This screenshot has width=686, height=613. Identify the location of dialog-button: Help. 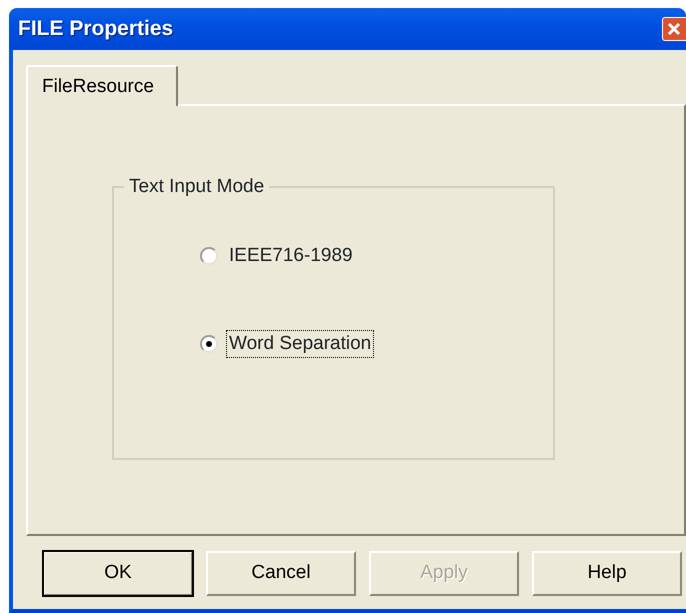
(607, 573).